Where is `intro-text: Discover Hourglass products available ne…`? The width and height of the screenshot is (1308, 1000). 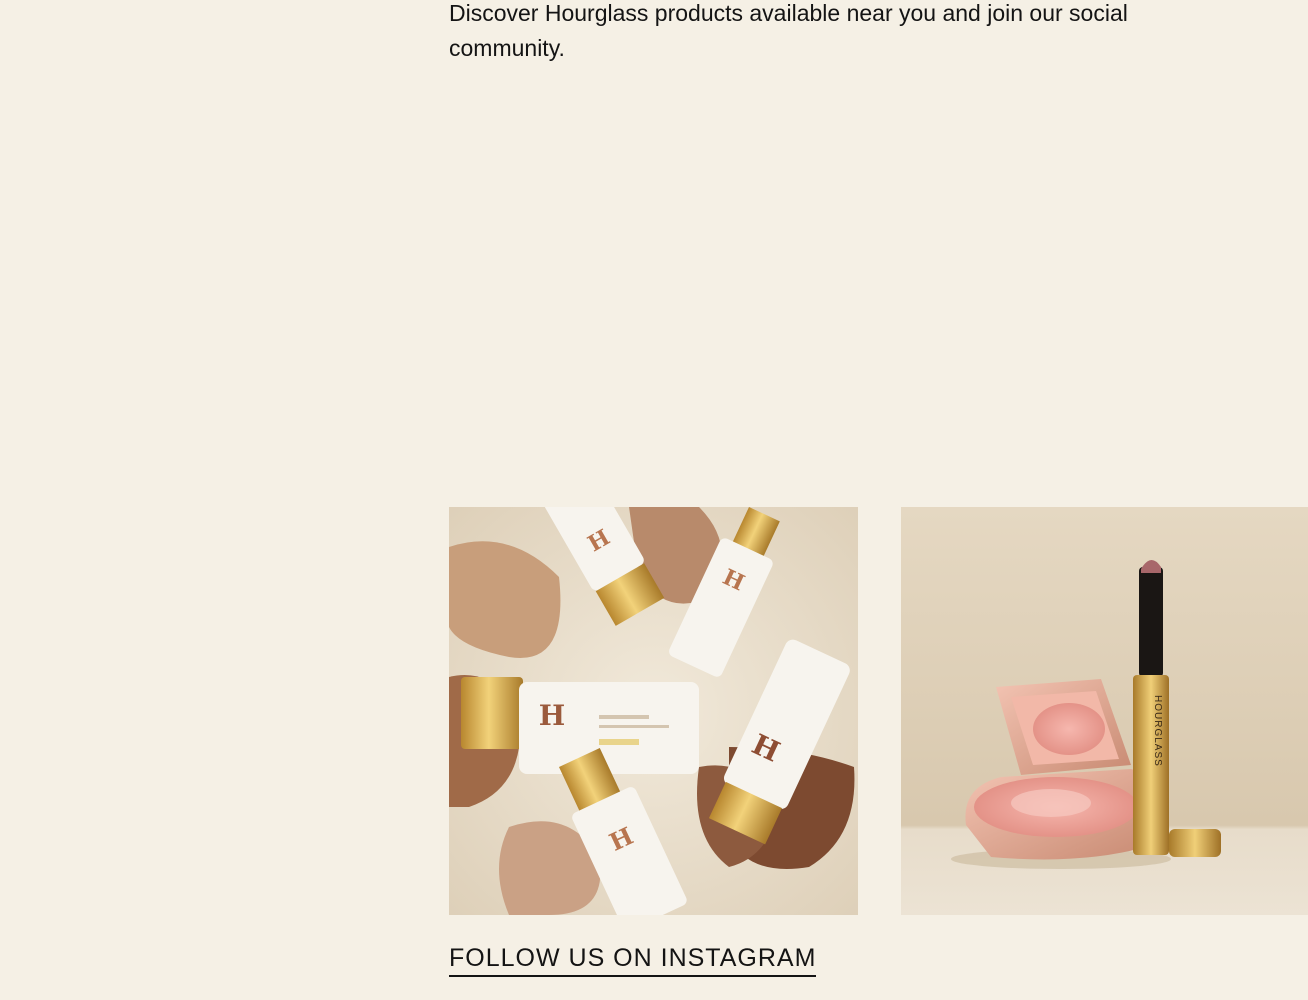
intro-text: Discover Hourglass products available ne… is located at coordinates (788, 30).